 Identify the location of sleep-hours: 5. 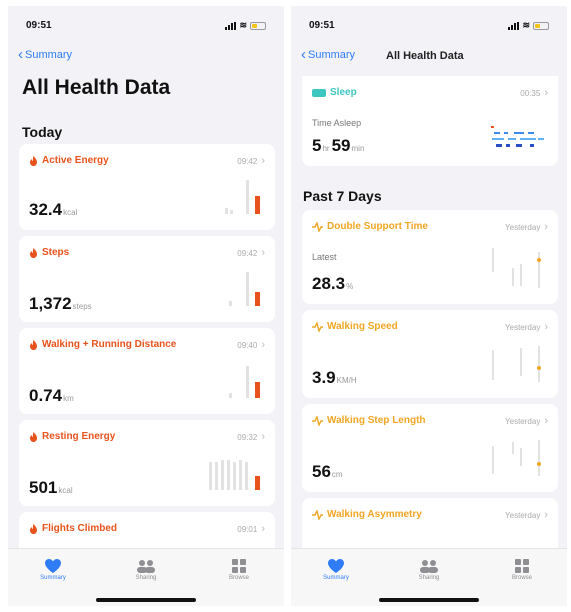
(317, 145).